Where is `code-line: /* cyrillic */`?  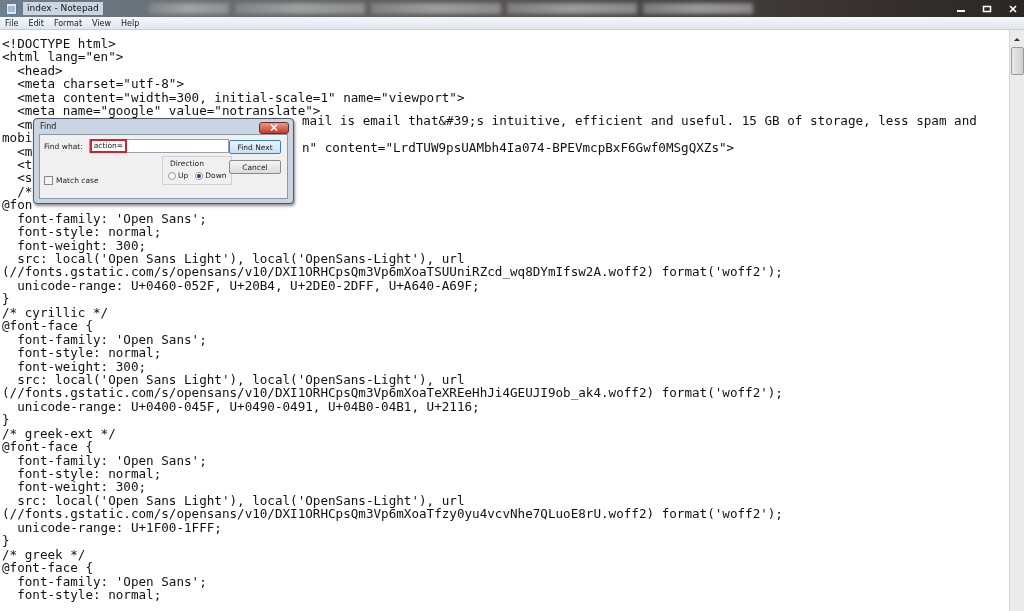 code-line: /* cyrillic */ is located at coordinates (55, 312).